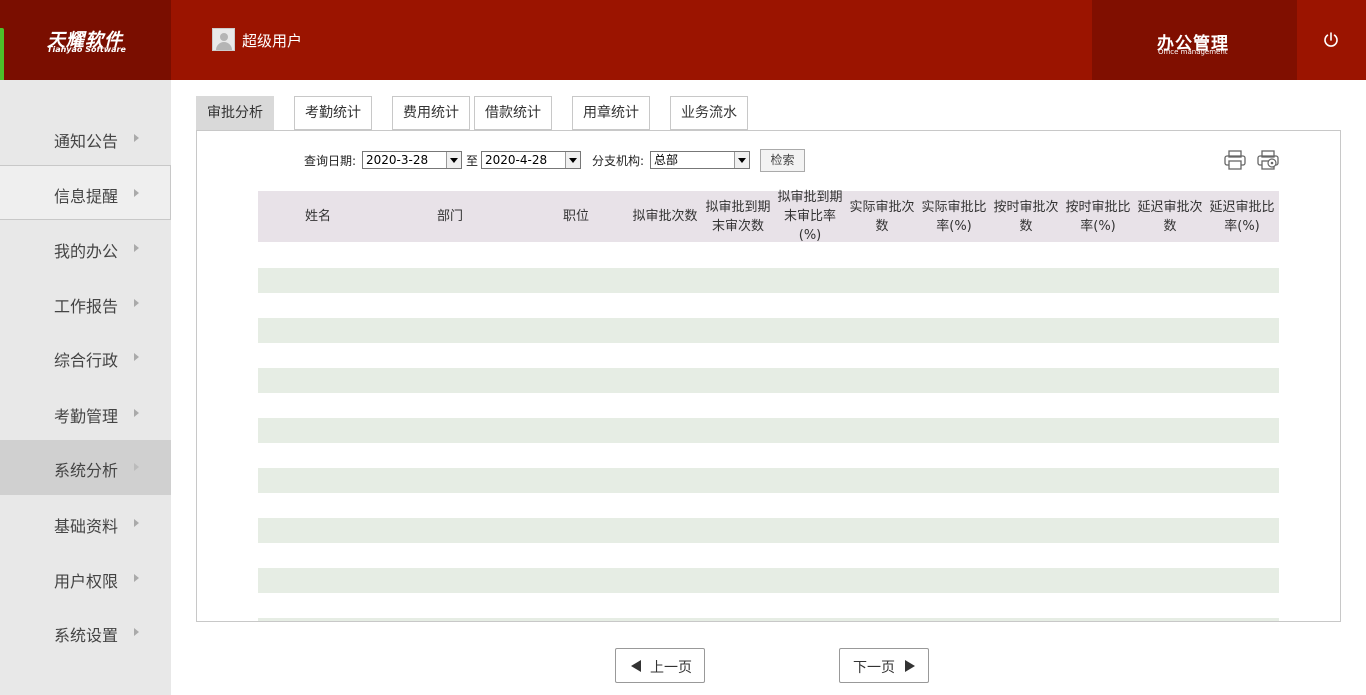 The width and height of the screenshot is (1366, 695). I want to click on sidebar-item-label: 通知公告, so click(86, 141).